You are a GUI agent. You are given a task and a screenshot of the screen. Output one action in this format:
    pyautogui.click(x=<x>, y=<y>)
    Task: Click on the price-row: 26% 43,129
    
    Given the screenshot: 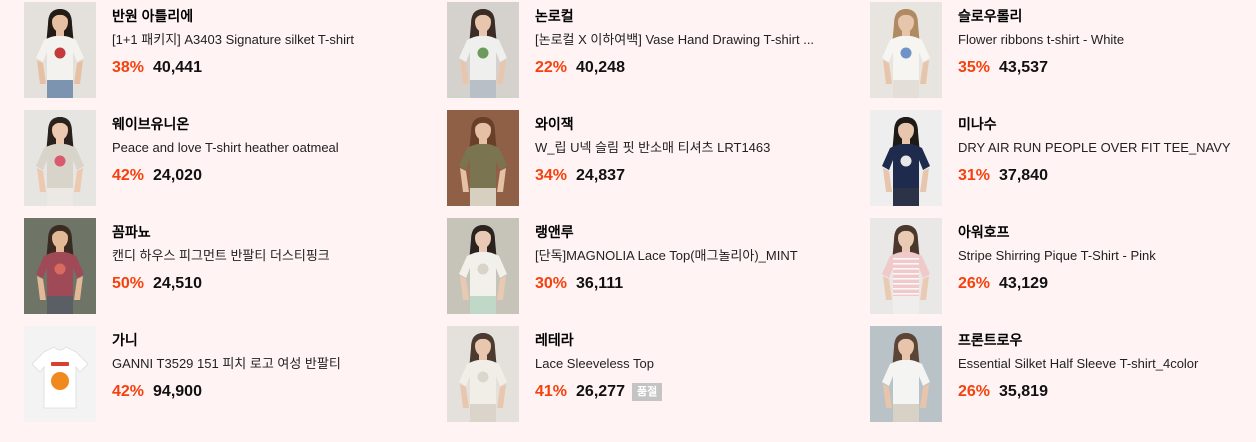 What is the action you would take?
    pyautogui.click(x=1102, y=284)
    